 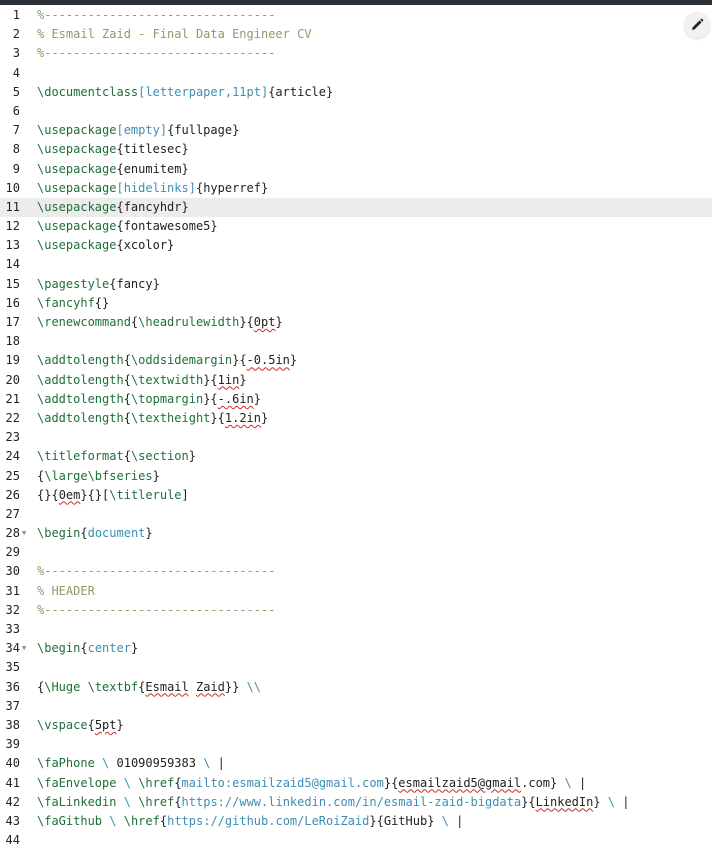 What do you see at coordinates (356, 34) in the screenshot?
I see `code-line: 2 % Esmail Zaid - Final Data Engineer CV` at bounding box center [356, 34].